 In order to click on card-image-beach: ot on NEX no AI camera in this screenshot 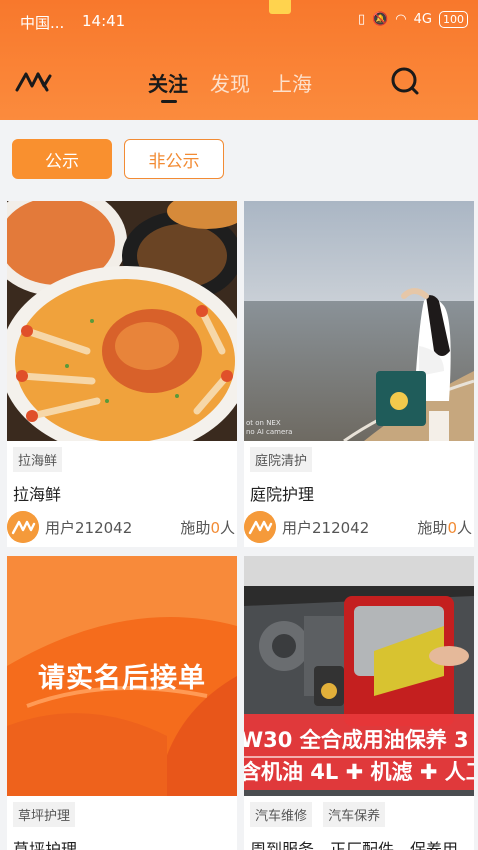, I will do `click(359, 321)`.